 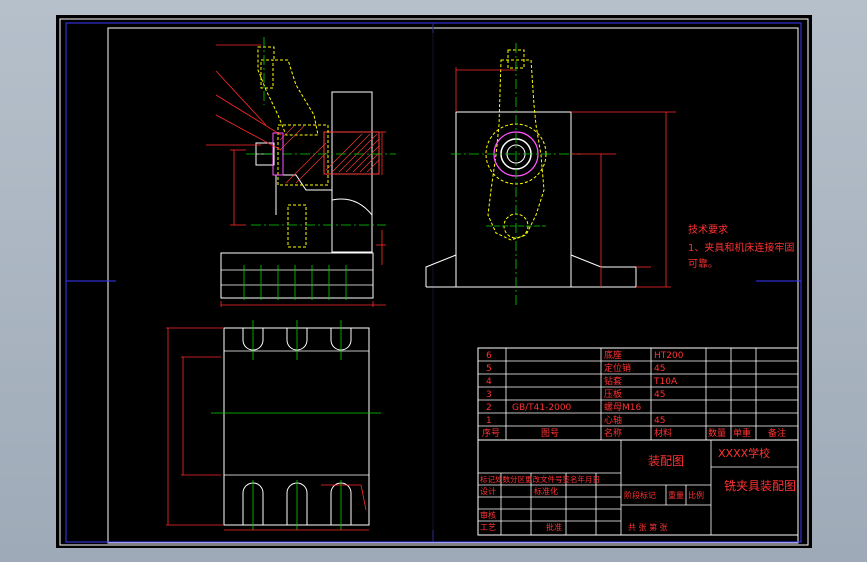 I want to click on header-weight: 单重, so click(x=742, y=433).